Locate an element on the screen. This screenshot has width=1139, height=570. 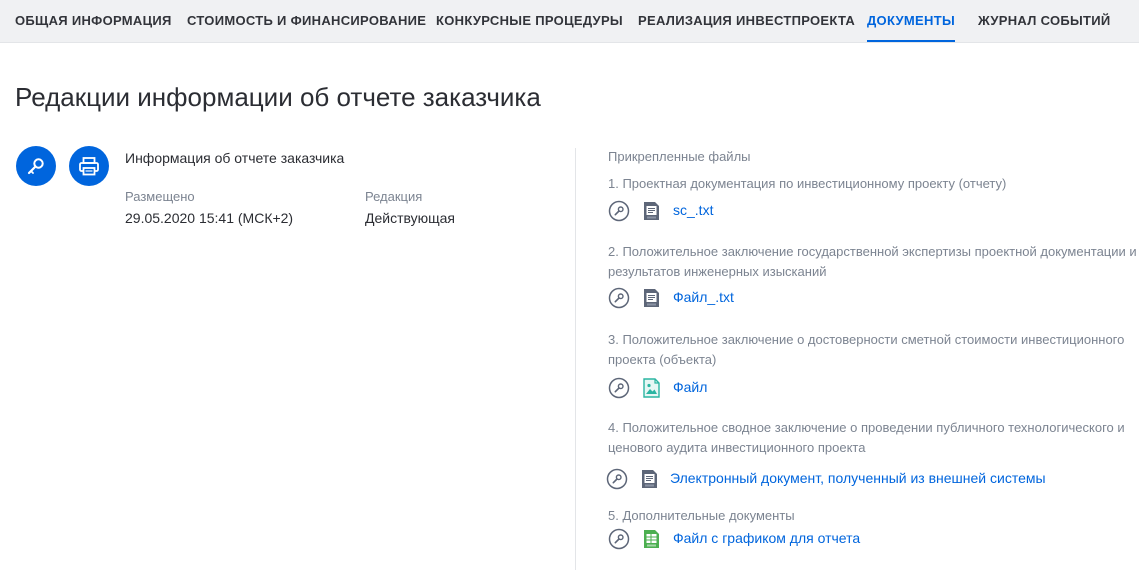
file-link: Файл_.txt is located at coordinates (703, 297).